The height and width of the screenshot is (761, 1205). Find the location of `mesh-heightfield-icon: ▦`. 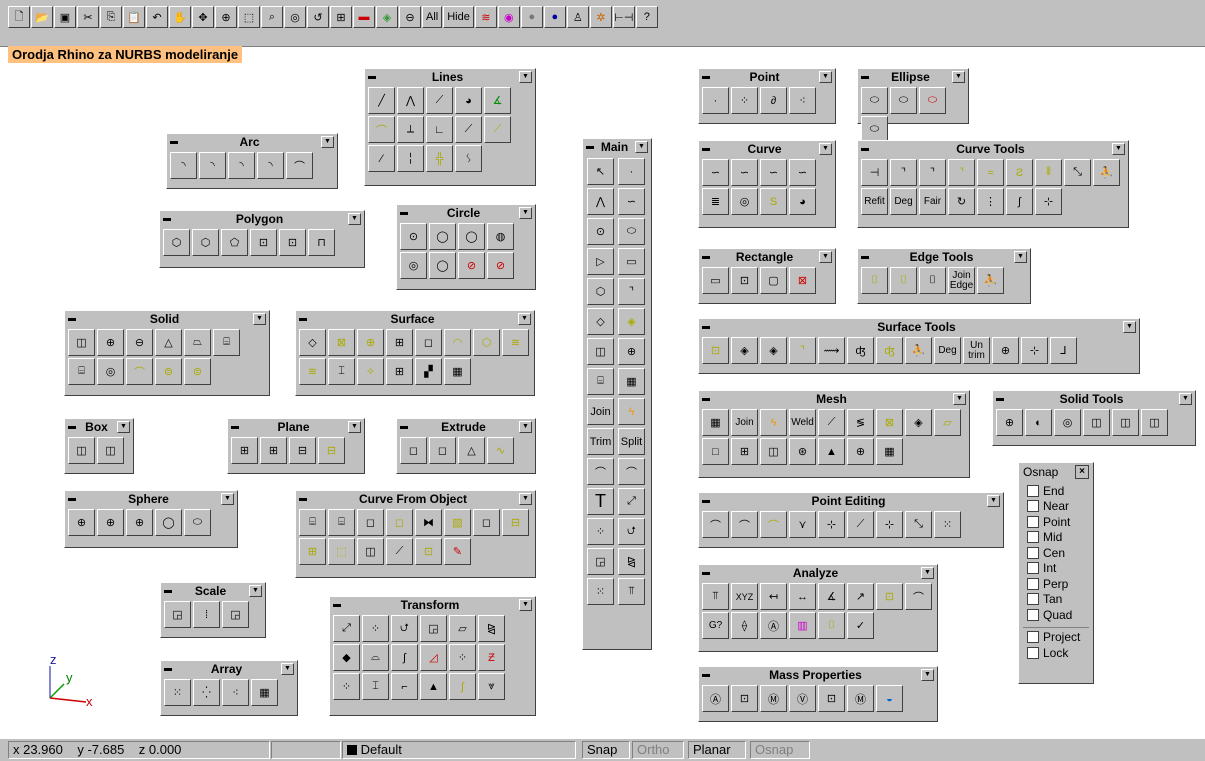

mesh-heightfield-icon: ▦ is located at coordinates (889, 451).